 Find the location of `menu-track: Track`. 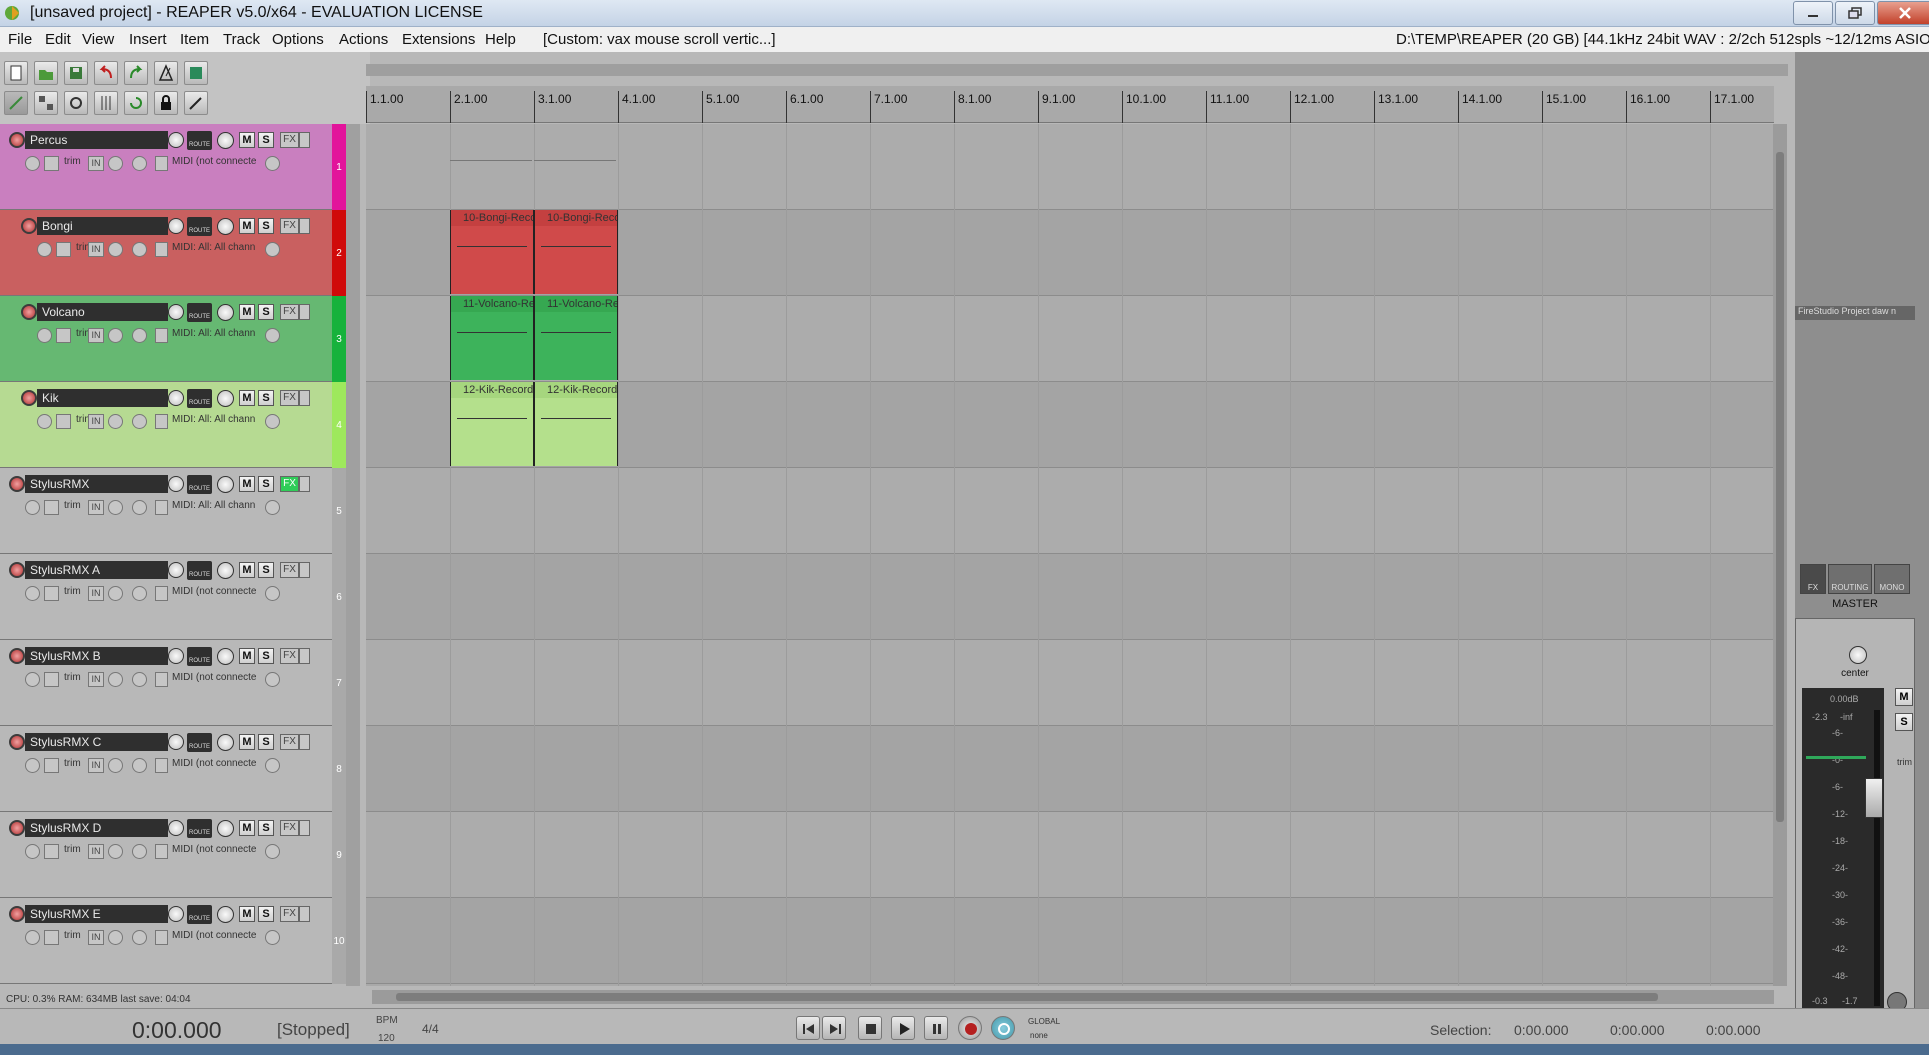

menu-track: Track is located at coordinates (241, 39).